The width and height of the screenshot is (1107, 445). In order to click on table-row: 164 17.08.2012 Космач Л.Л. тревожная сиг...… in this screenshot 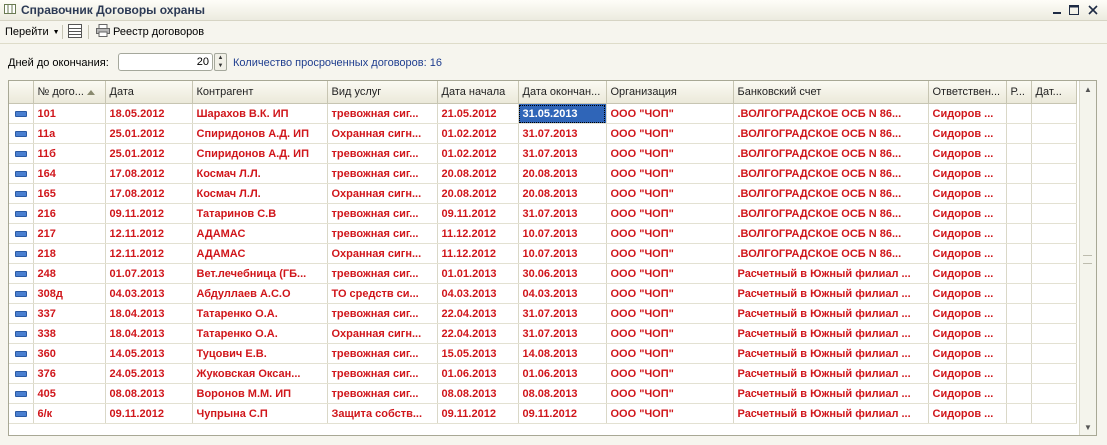, I will do `click(543, 173)`.